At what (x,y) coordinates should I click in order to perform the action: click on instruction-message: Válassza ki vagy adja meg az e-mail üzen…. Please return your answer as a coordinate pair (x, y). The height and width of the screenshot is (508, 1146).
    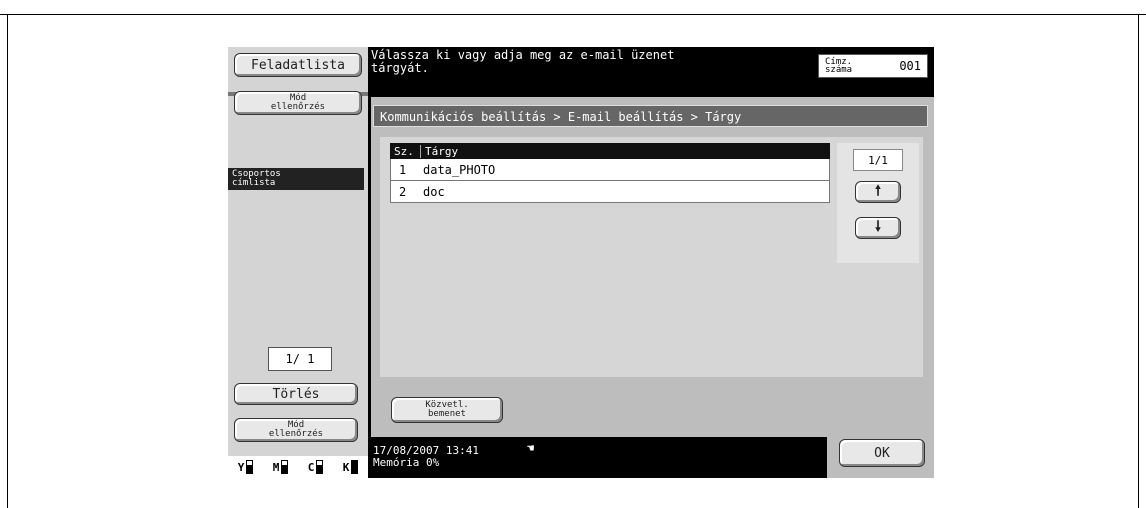
    Looking at the image, I should click on (523, 61).